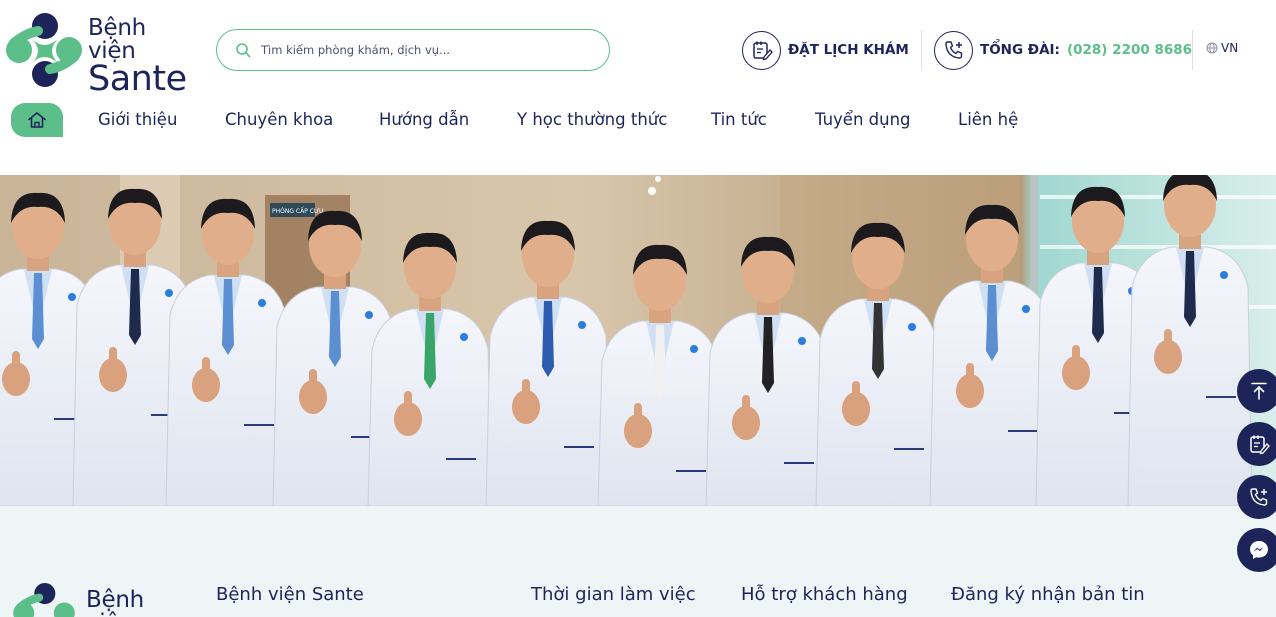  I want to click on search-icon, so click(243, 50).